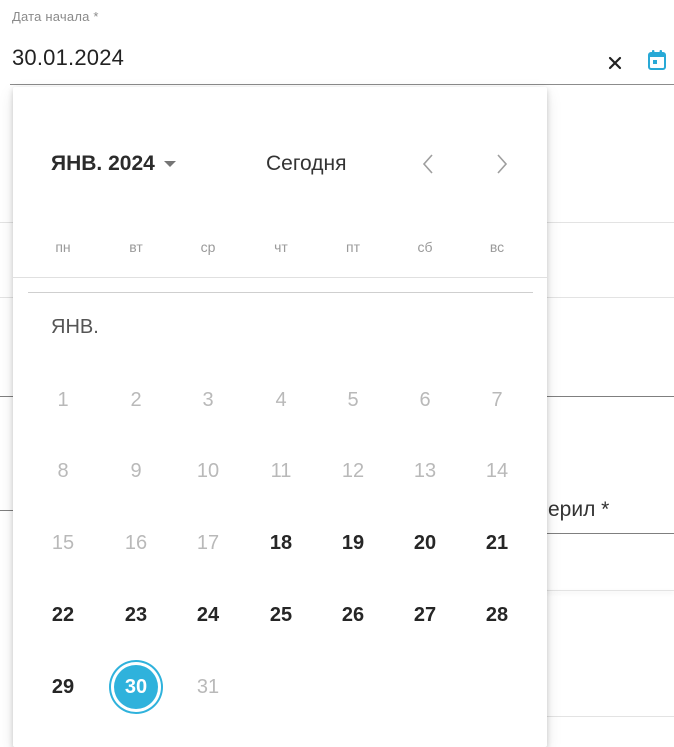 The image size is (674, 747). What do you see at coordinates (497, 399) in the screenshot?
I see `calendar-day-disabled: 7` at bounding box center [497, 399].